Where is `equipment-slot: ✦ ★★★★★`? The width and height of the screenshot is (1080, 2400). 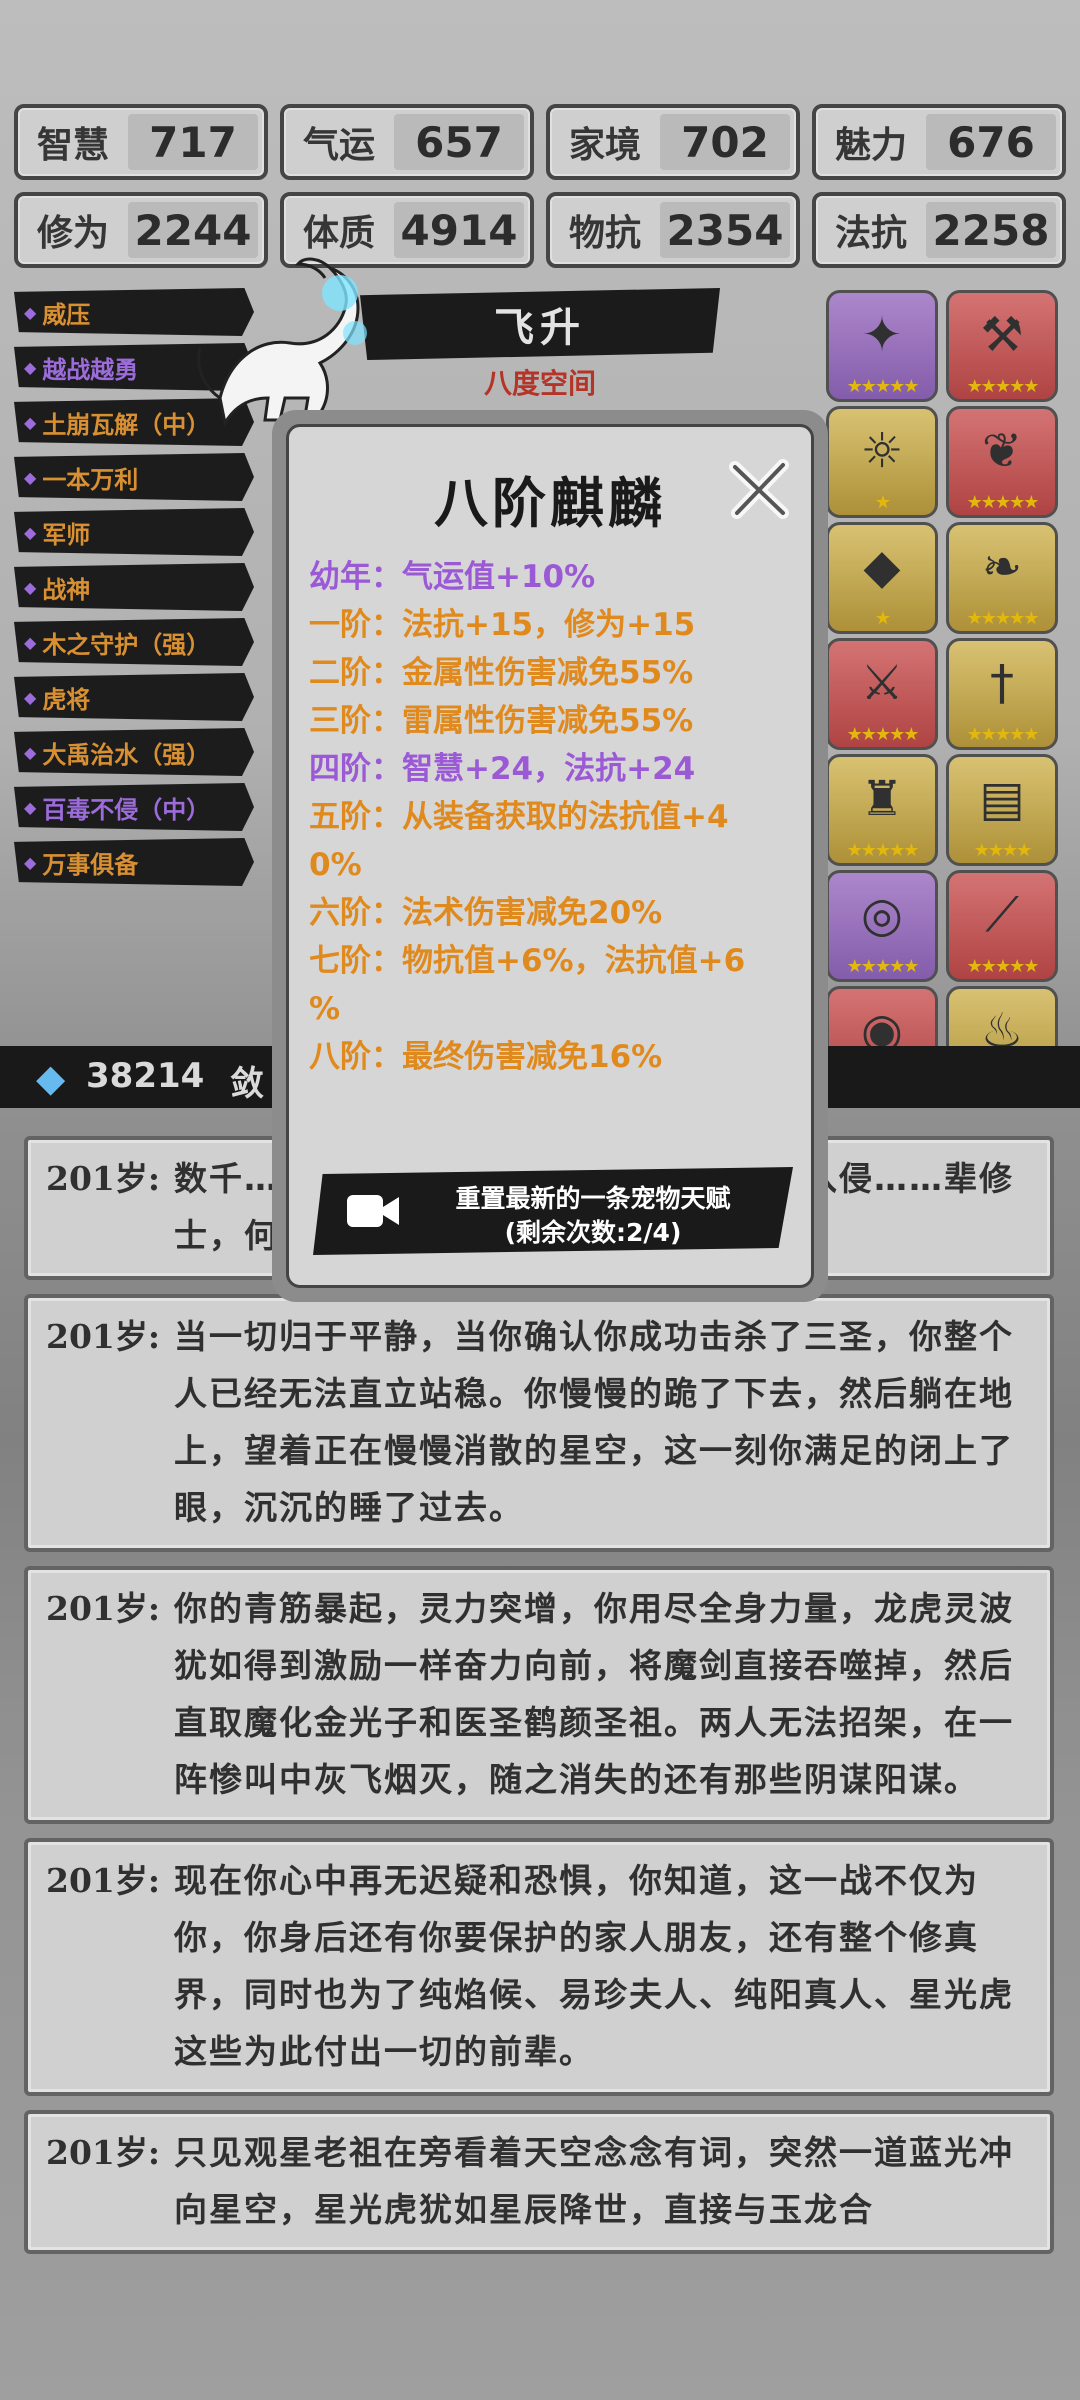 equipment-slot: ✦ ★★★★★ is located at coordinates (882, 346).